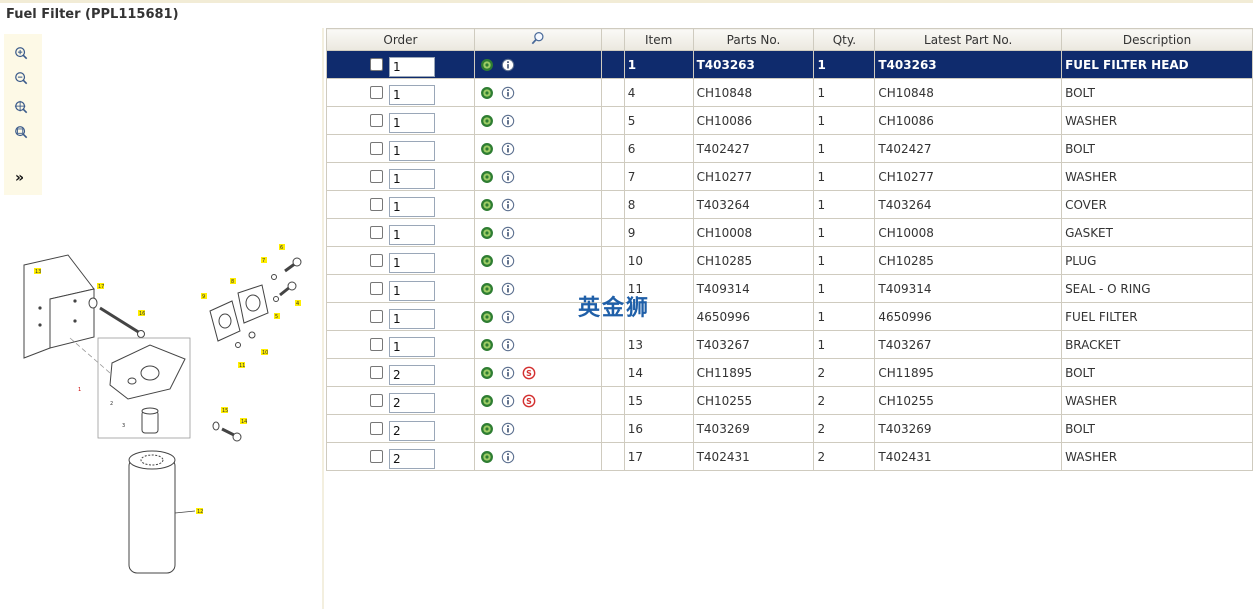 Image resolution: width=1253 pixels, height=609 pixels. I want to click on table-row: S 11 T409314 1 T409314 SEAL - O RING, so click(789, 288).